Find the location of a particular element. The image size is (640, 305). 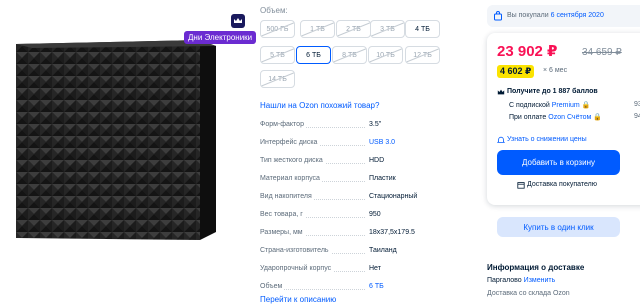

volume-label: Объем: is located at coordinates (274, 10).